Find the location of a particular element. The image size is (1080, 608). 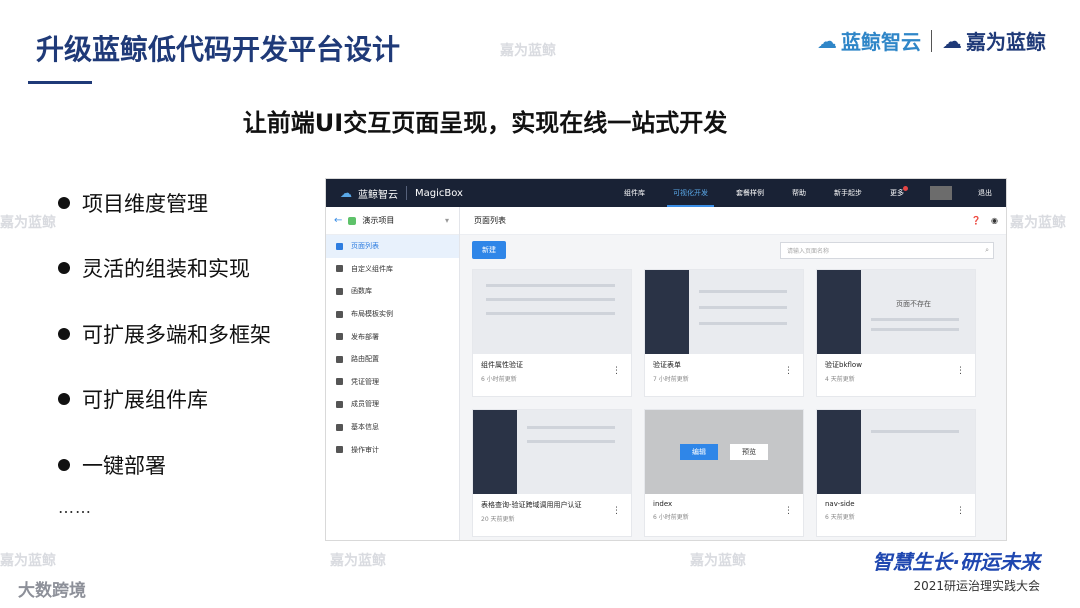

component-icon is located at coordinates (339, 269).